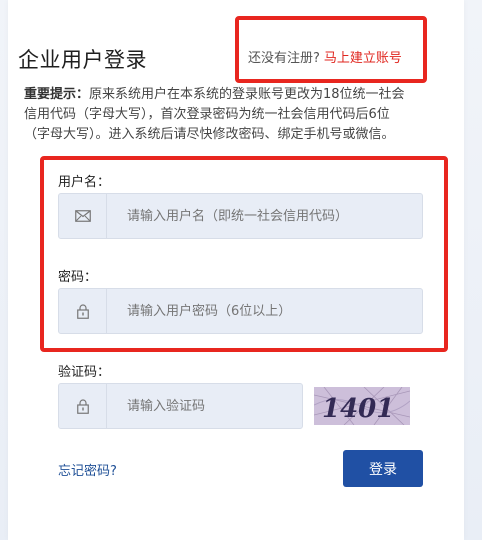 This screenshot has height=540, width=482. Describe the element at coordinates (204, 406) in the screenshot. I see `captcha-input` at that location.